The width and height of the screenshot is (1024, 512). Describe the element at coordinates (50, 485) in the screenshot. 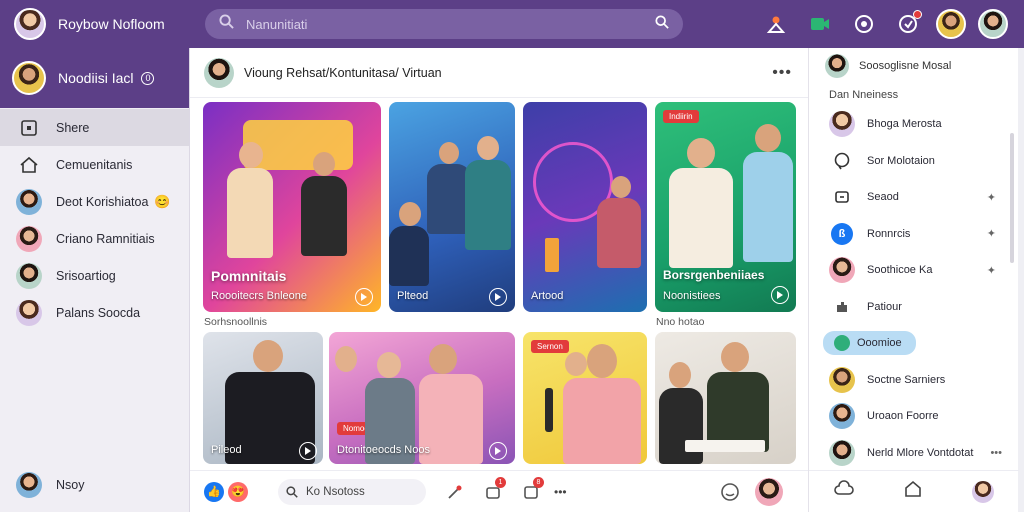

I see `sidebar-bottom-user: Nsoy` at that location.